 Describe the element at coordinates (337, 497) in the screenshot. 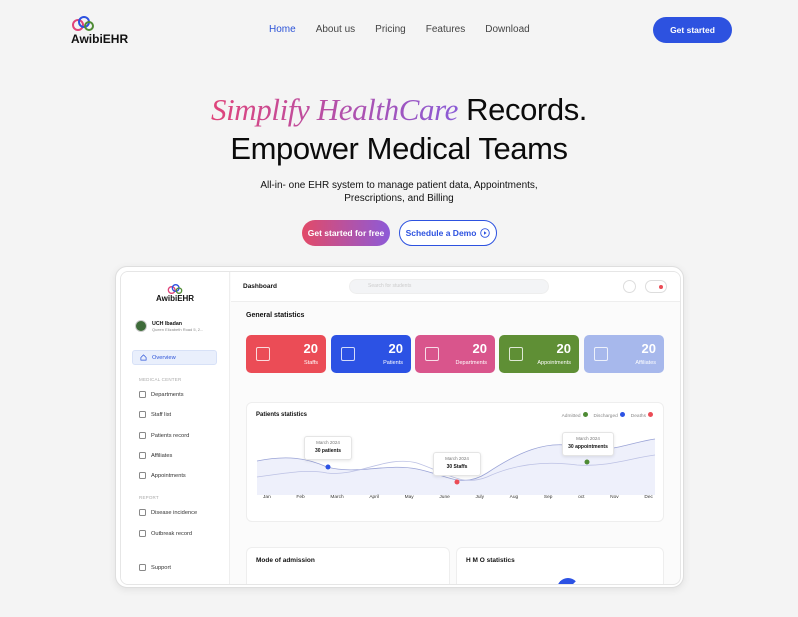

I see `month-label: March` at that location.